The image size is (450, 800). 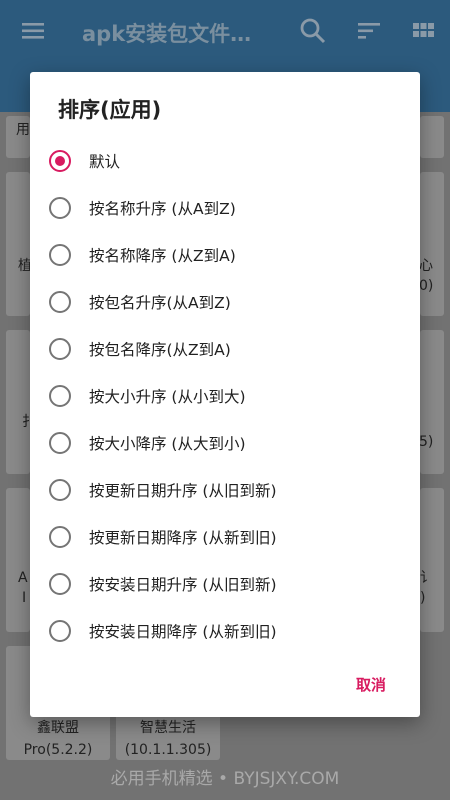 I want to click on partial-label: A, so click(x=23, y=578).